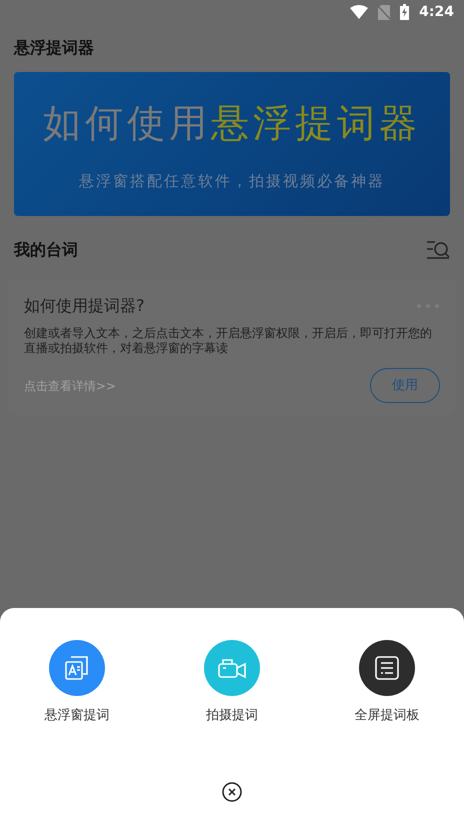 Image resolution: width=464 pixels, height=824 pixels. I want to click on search-list-icon, so click(438, 250).